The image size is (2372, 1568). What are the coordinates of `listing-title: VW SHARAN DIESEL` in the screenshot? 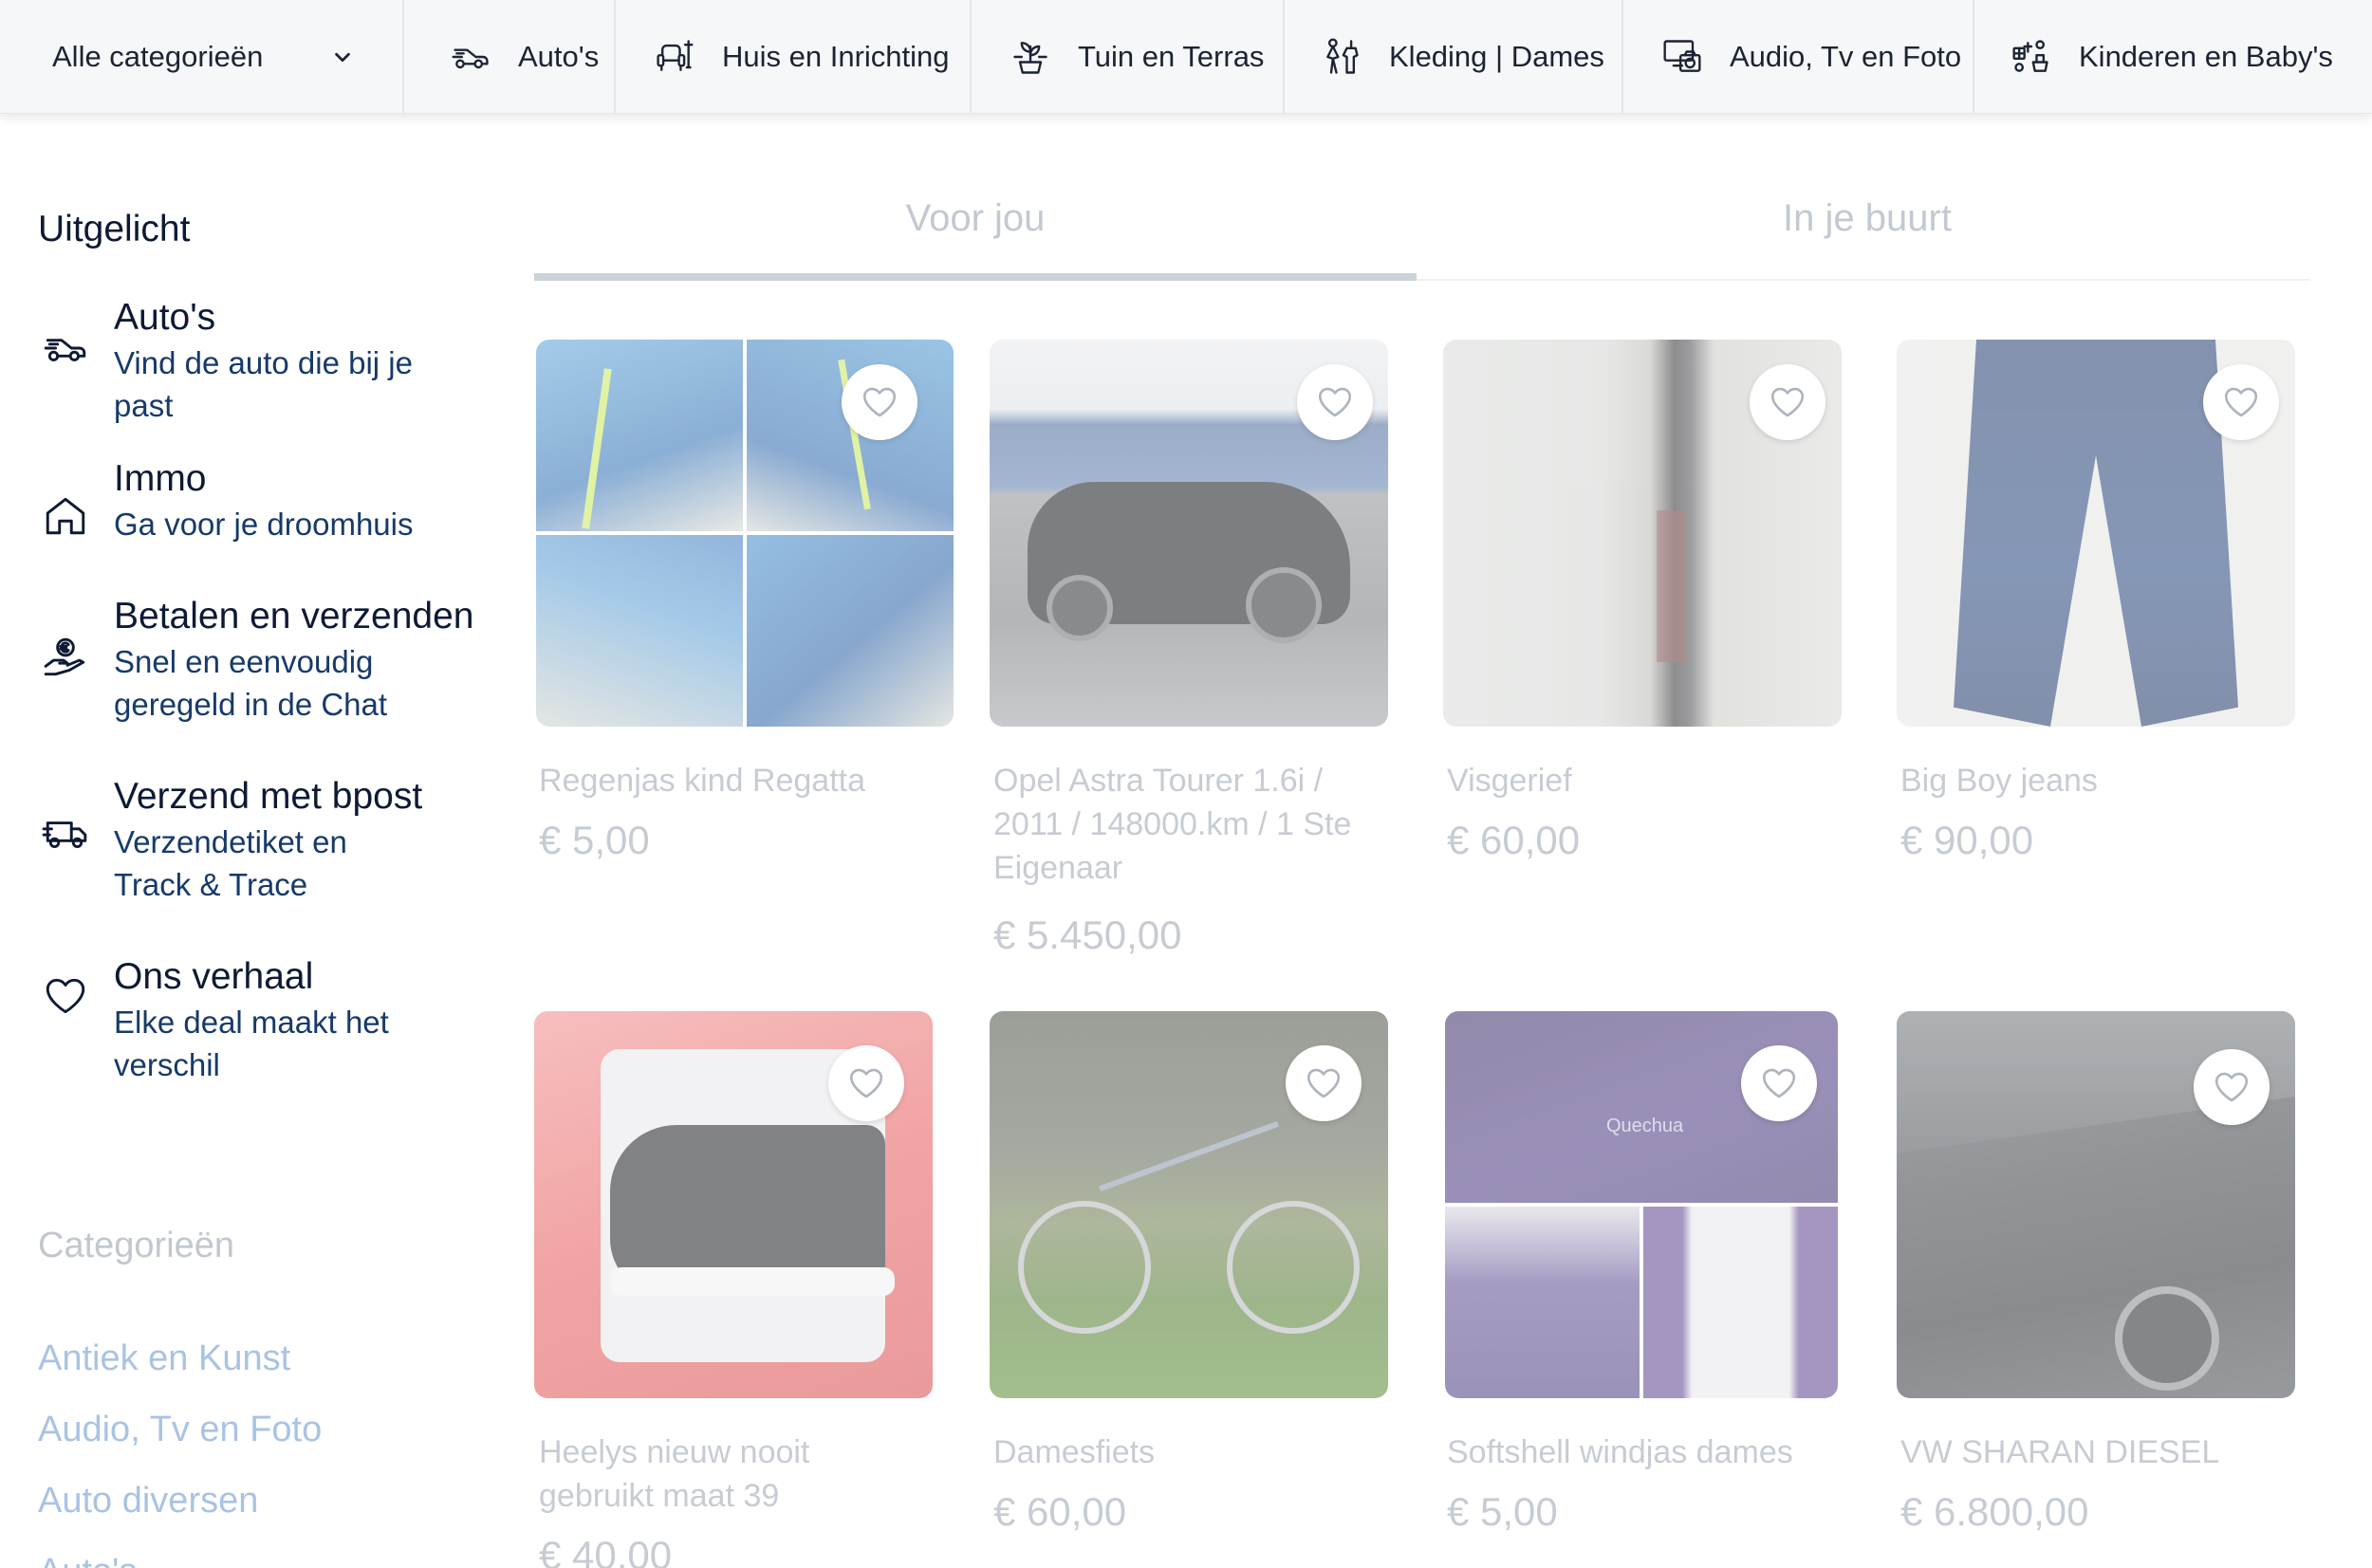 It's located at (2094, 1452).